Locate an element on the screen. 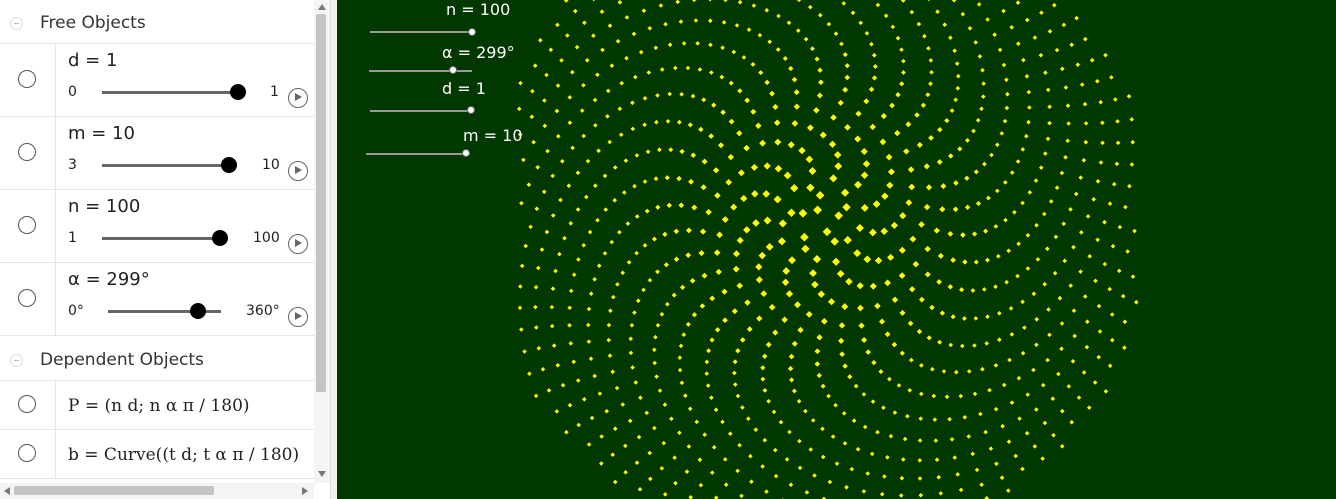 Image resolution: width=1336 pixels, height=499 pixels. scroll-right-icon is located at coordinates (305, 491).